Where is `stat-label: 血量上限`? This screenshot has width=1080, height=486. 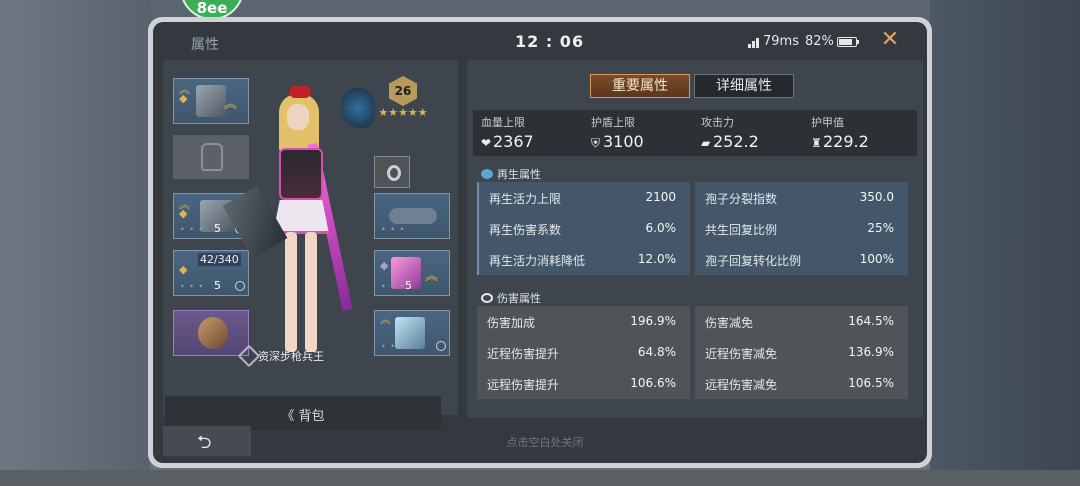
stat-label: 血量上限 is located at coordinates (503, 122).